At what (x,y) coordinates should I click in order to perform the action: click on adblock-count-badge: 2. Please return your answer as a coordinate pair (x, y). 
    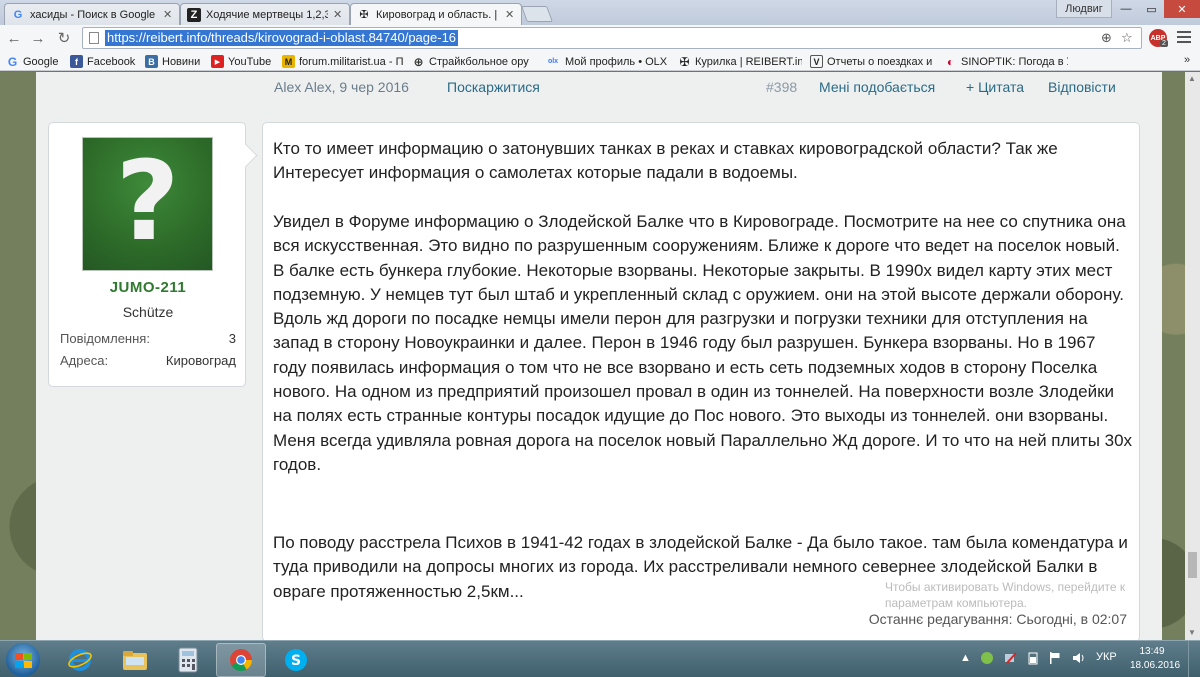
    Looking at the image, I should click on (1164, 43).